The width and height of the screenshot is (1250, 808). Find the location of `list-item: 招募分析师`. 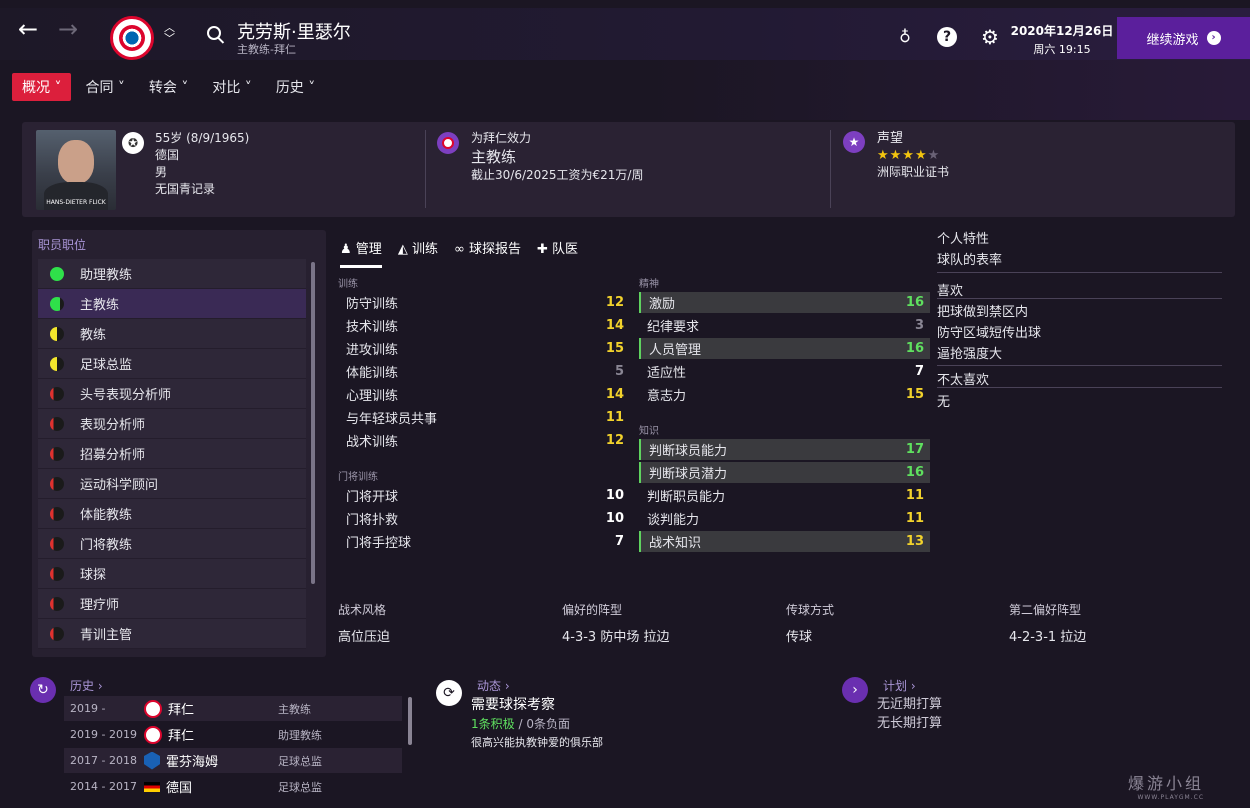

list-item: 招募分析师 is located at coordinates (172, 454).